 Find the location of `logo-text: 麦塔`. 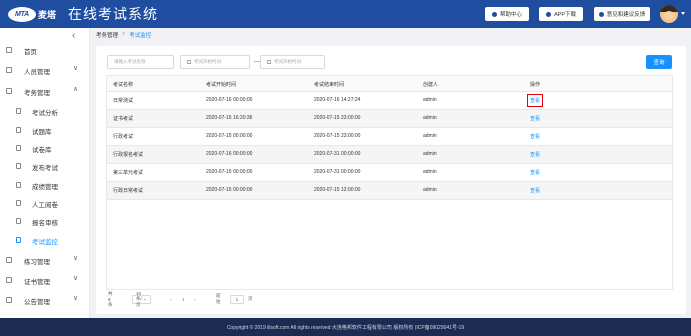

logo-text: 麦塔 is located at coordinates (47, 14).